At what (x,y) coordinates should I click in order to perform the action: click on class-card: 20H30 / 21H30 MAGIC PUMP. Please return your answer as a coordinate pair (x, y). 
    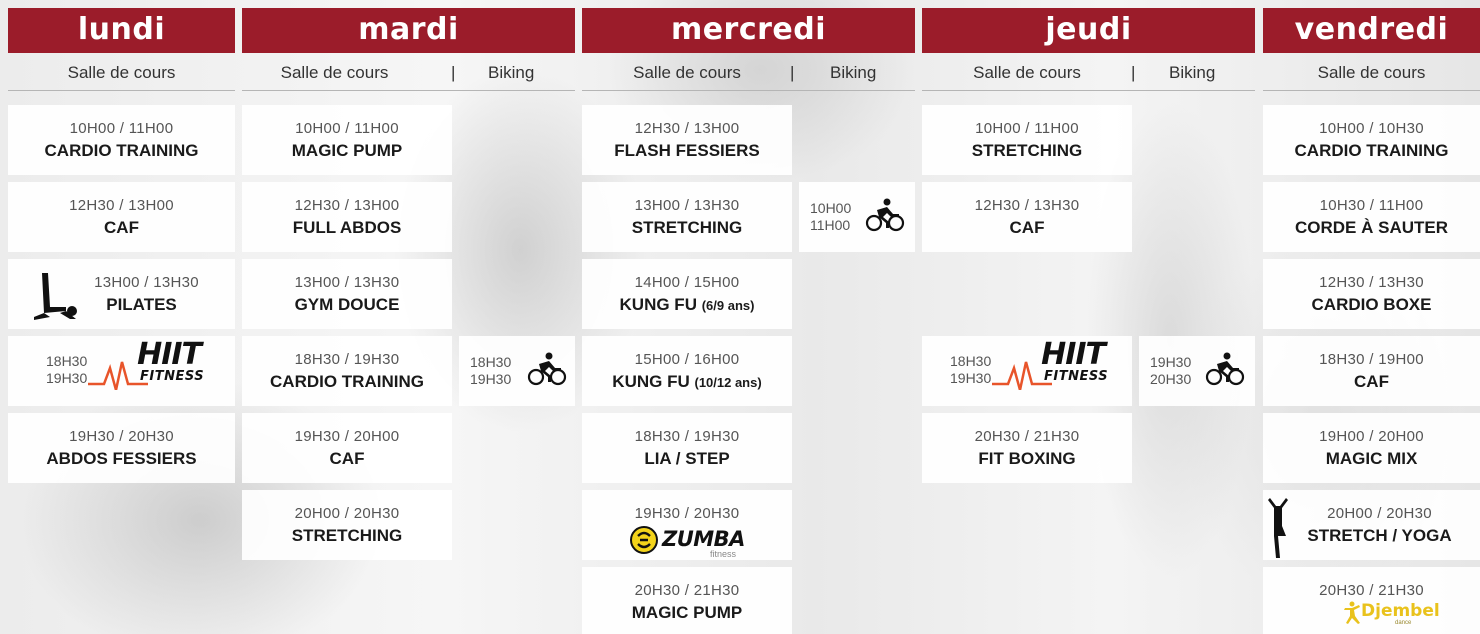
    Looking at the image, I should click on (687, 600).